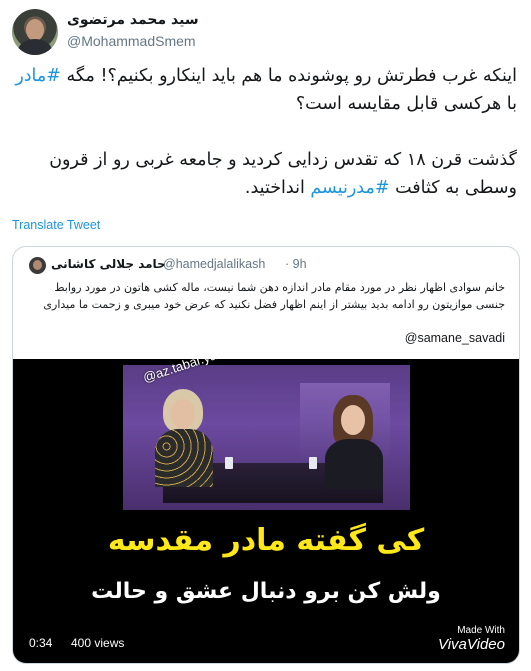 This screenshot has width=531, height=671. Describe the element at coordinates (37, 265) in the screenshot. I see `quoted-avatar` at that location.